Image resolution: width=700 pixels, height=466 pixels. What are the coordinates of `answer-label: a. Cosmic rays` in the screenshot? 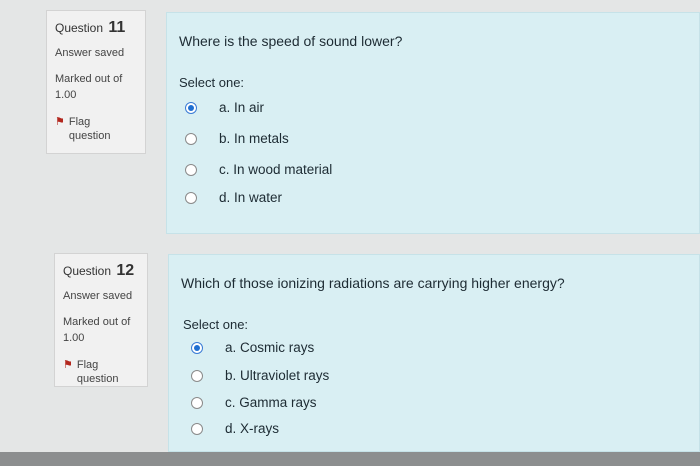 It's located at (270, 347).